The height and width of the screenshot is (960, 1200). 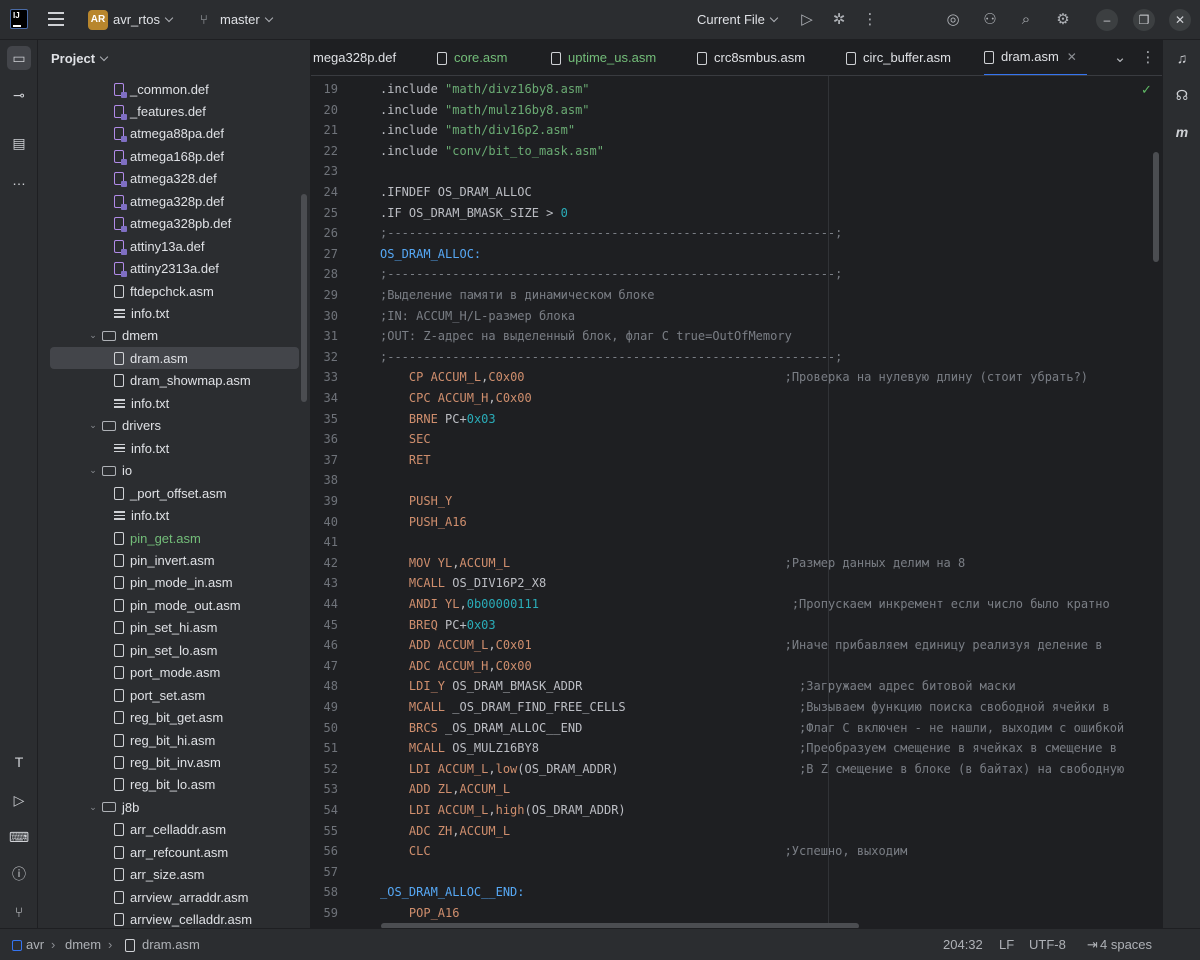 What do you see at coordinates (174, 156) in the screenshot?
I see `tree-file-item: atmega168p.def` at bounding box center [174, 156].